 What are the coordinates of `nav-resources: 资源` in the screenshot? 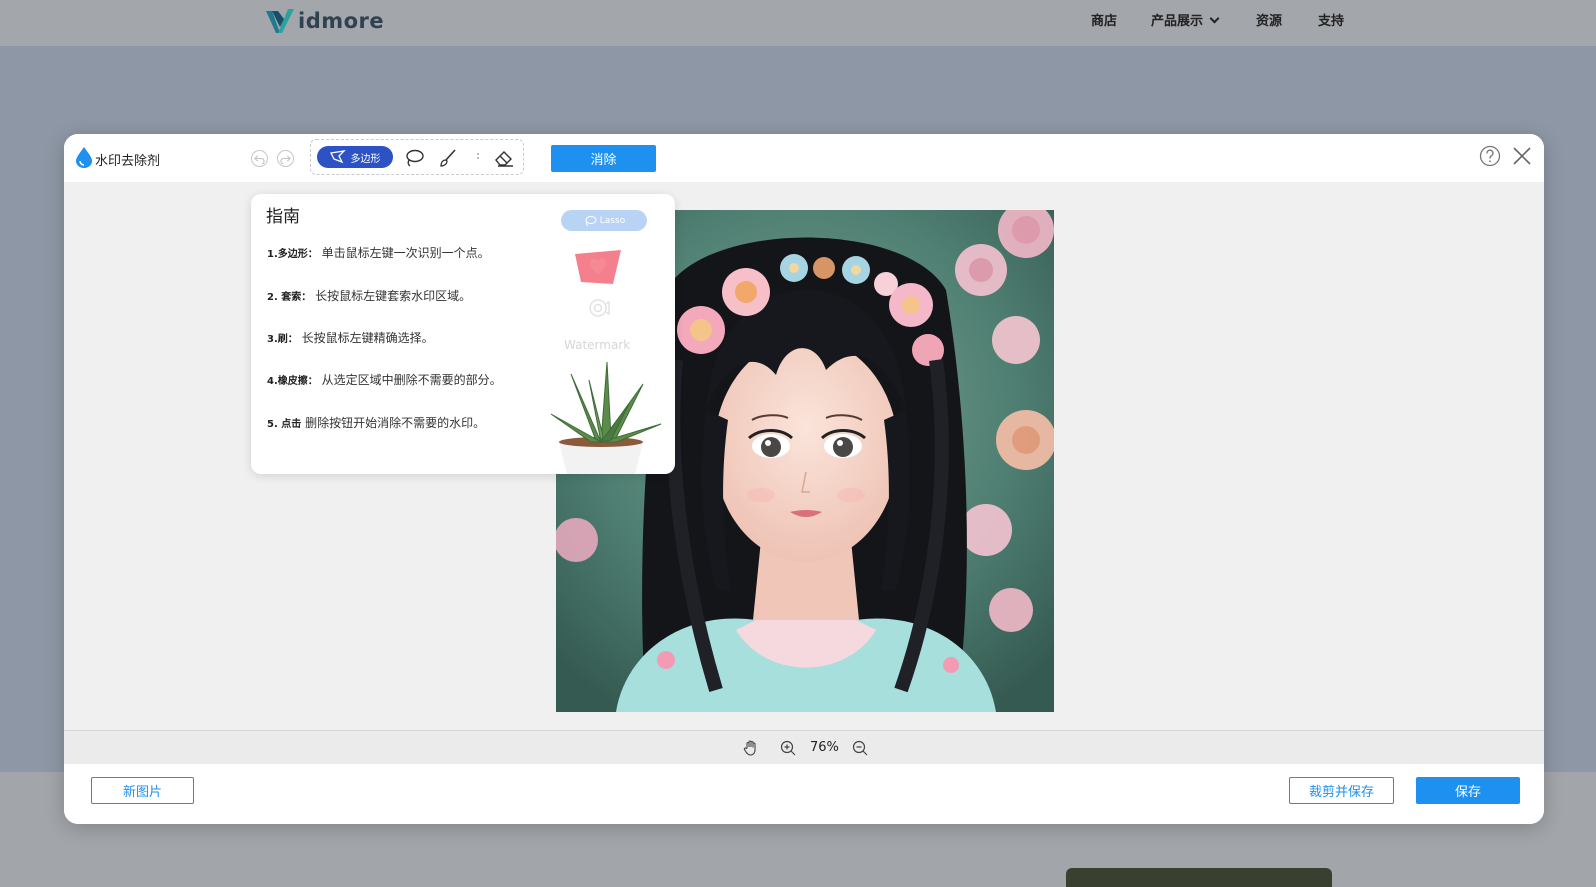 It's located at (1269, 19).